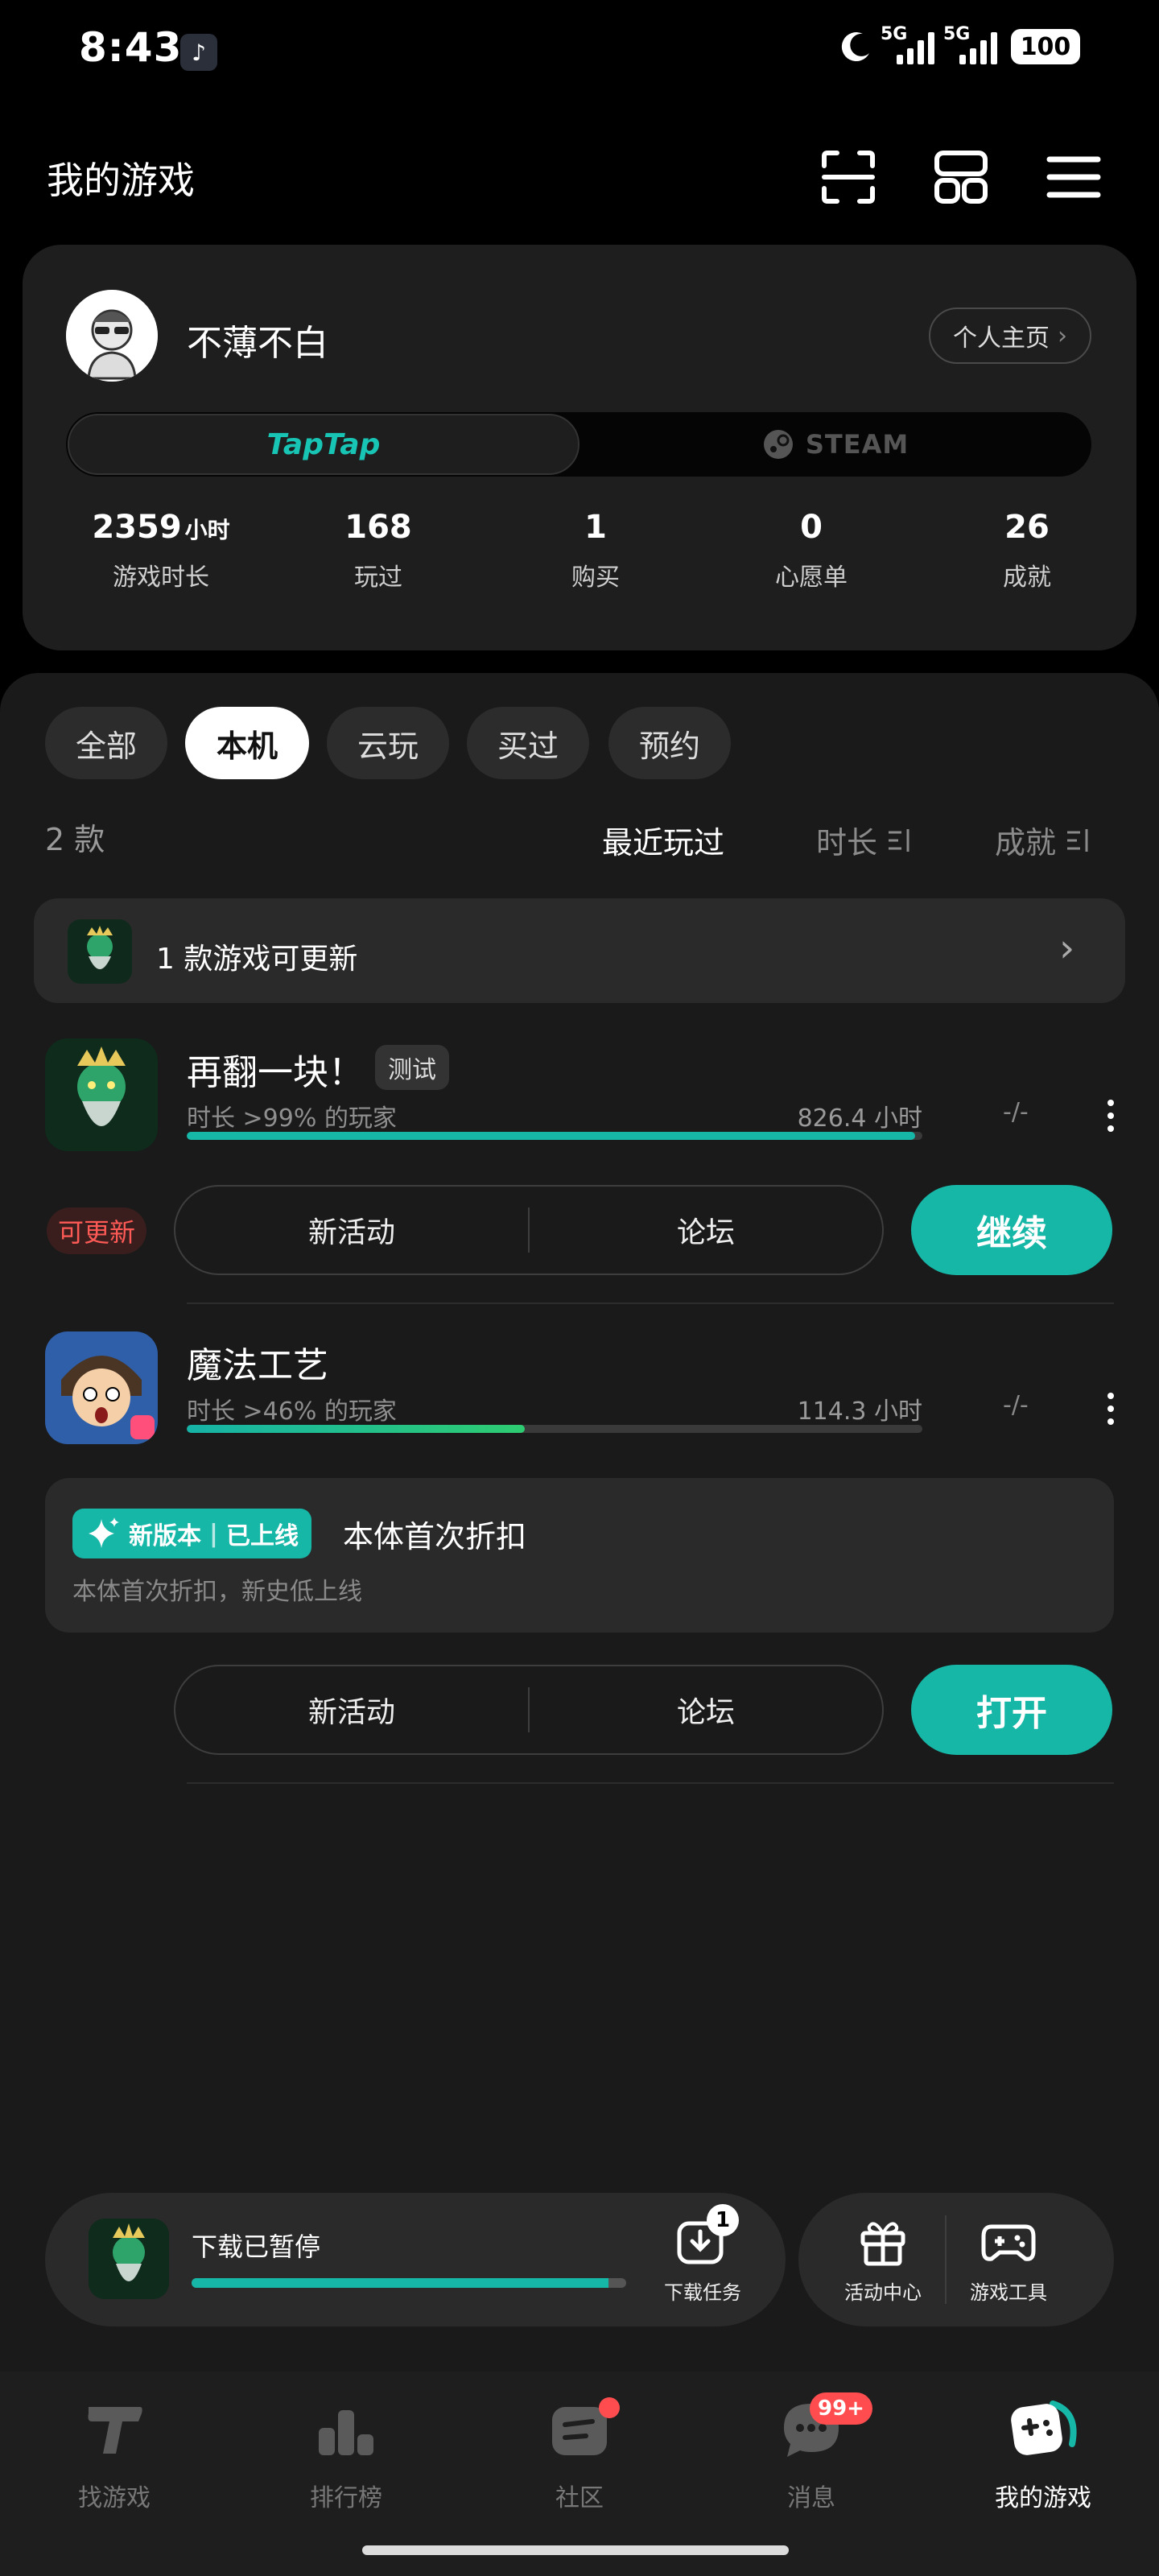  What do you see at coordinates (836, 444) in the screenshot?
I see `platform-tab-steam: STEAM` at bounding box center [836, 444].